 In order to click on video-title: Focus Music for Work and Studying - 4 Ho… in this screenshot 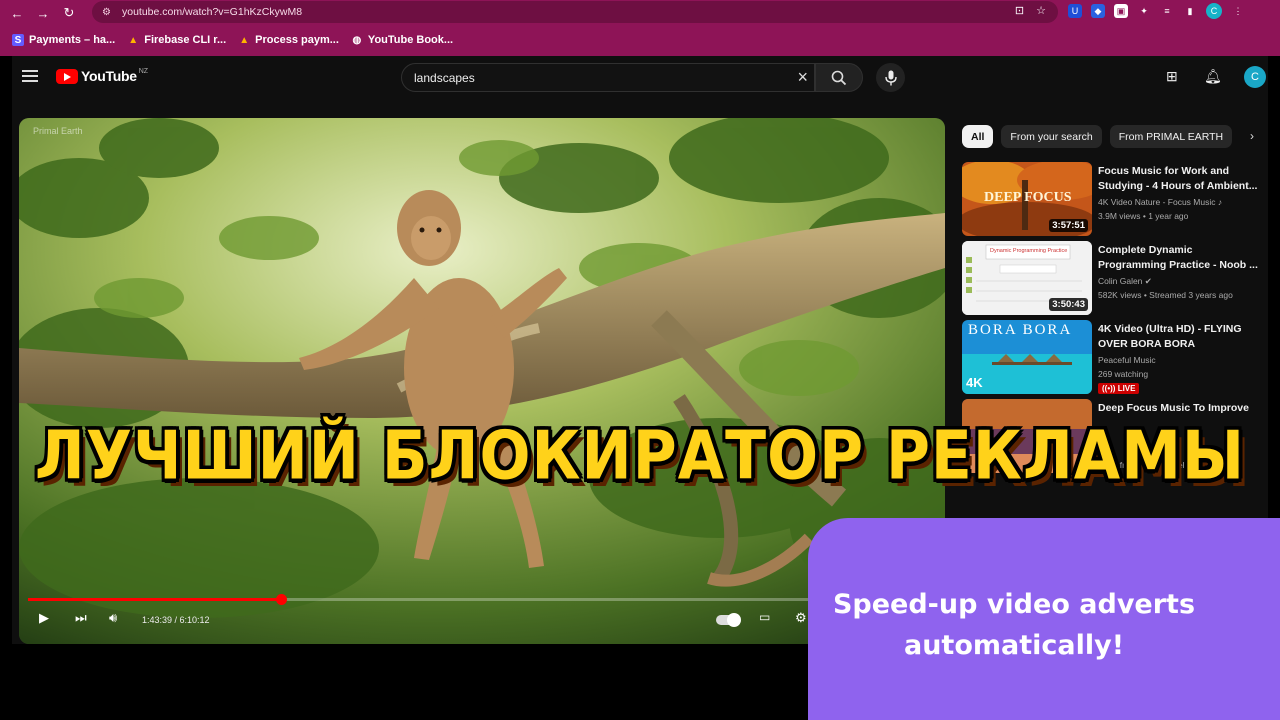, I will do `click(1179, 179)`.